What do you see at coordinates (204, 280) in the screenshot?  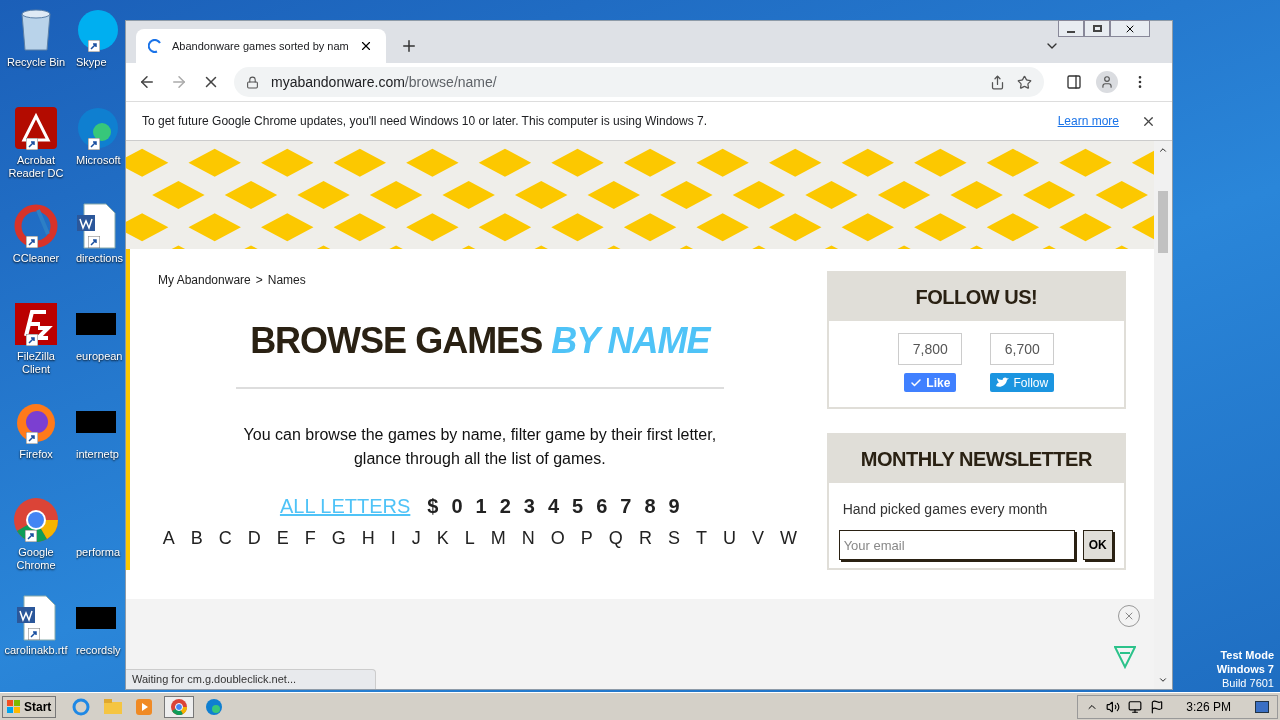 I see `breadcrumb-link: My Abandonware` at bounding box center [204, 280].